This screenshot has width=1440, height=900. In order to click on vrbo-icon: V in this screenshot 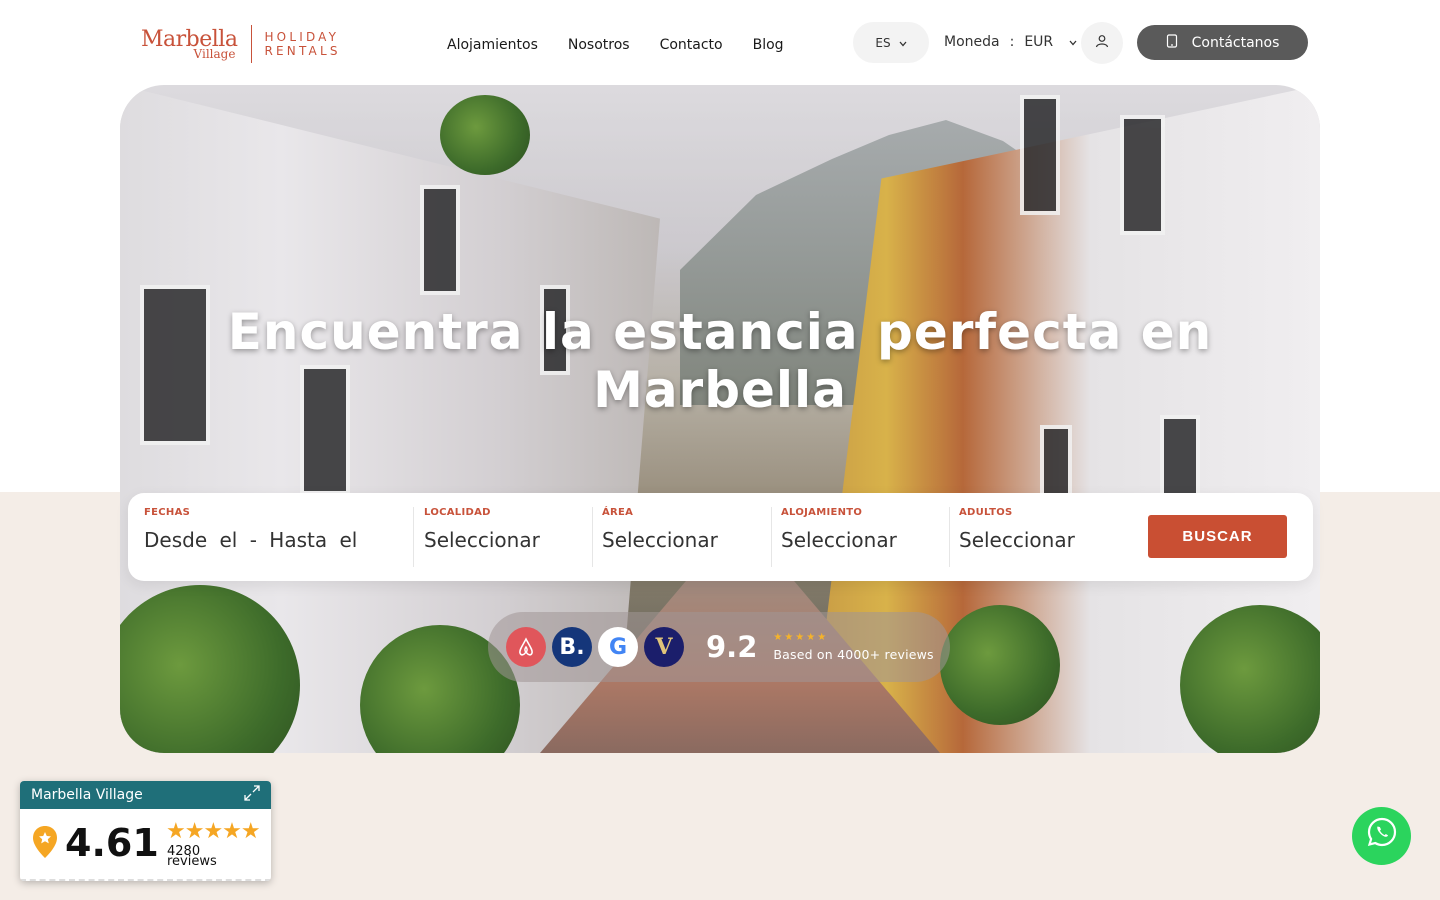, I will do `click(664, 647)`.